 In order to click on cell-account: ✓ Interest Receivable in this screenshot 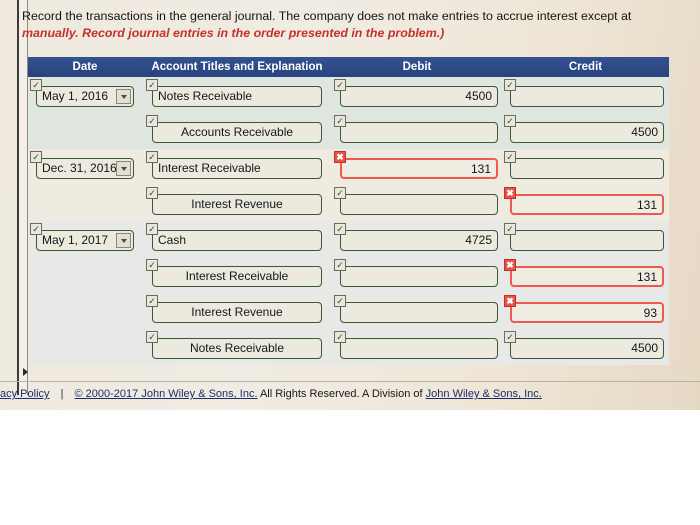, I will do `click(237, 164)`.